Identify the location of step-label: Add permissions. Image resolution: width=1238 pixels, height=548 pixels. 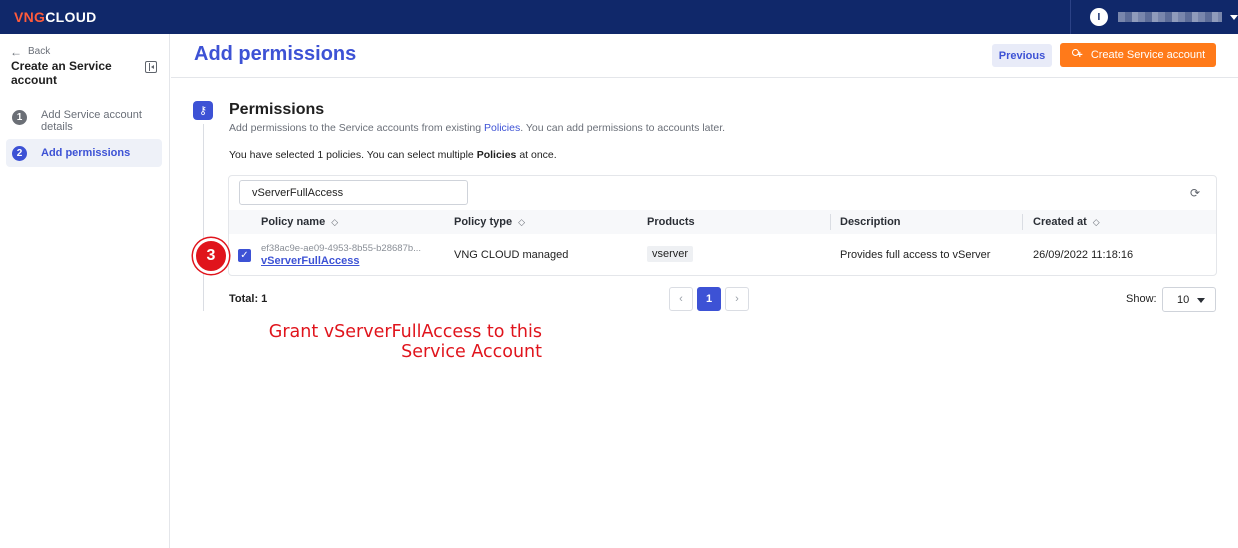
(86, 153).